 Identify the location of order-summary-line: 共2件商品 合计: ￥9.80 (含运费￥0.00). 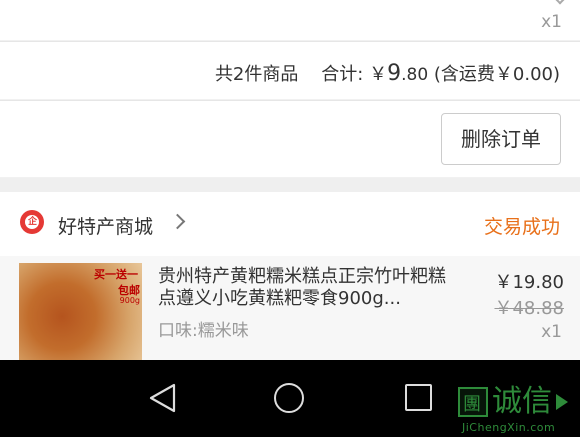
(387, 73).